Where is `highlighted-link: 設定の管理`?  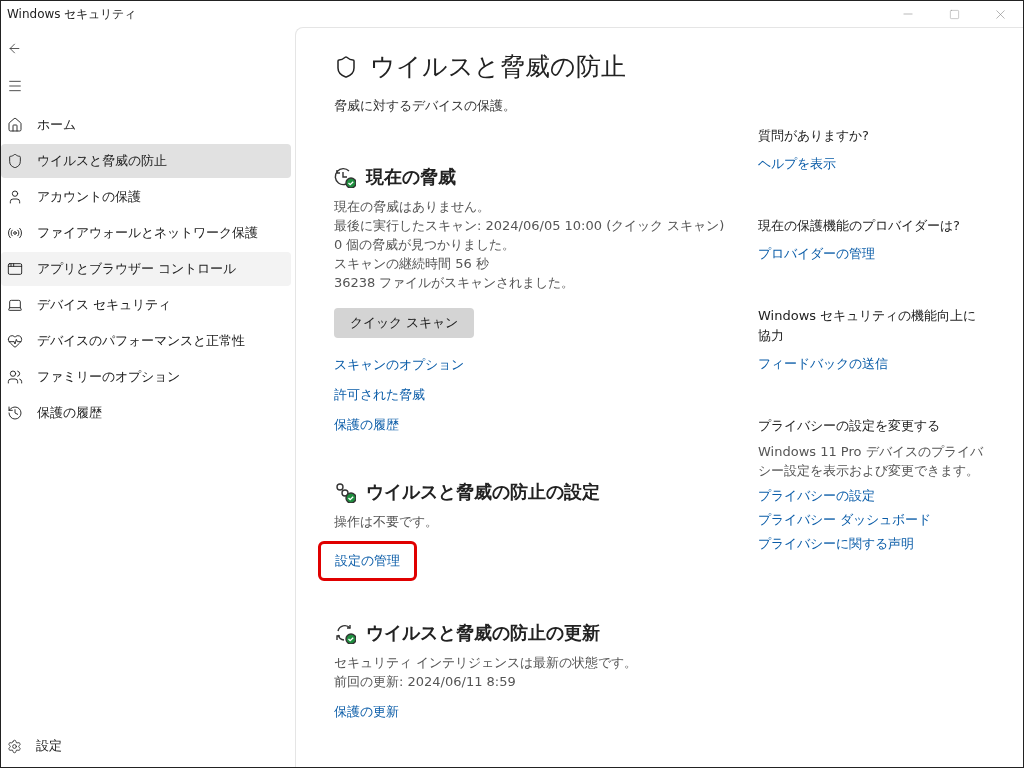
highlighted-link: 設定の管理 is located at coordinates (367, 561).